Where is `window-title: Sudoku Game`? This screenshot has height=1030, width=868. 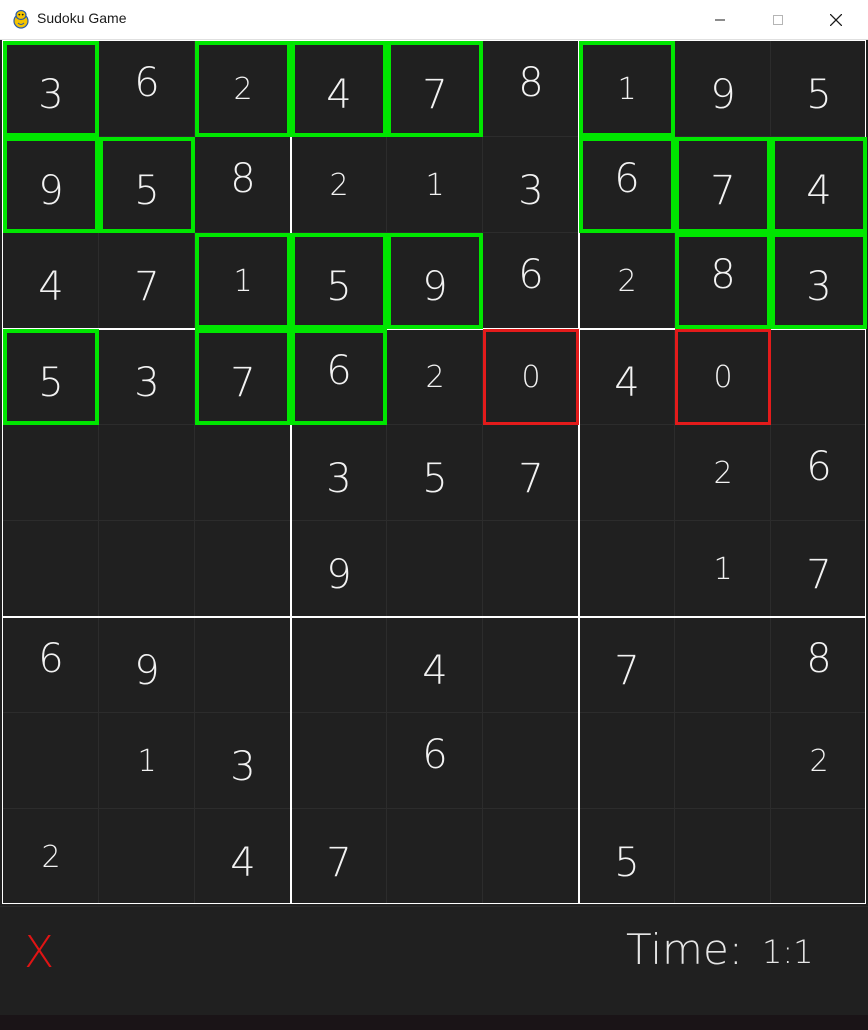 window-title: Sudoku Game is located at coordinates (82, 18).